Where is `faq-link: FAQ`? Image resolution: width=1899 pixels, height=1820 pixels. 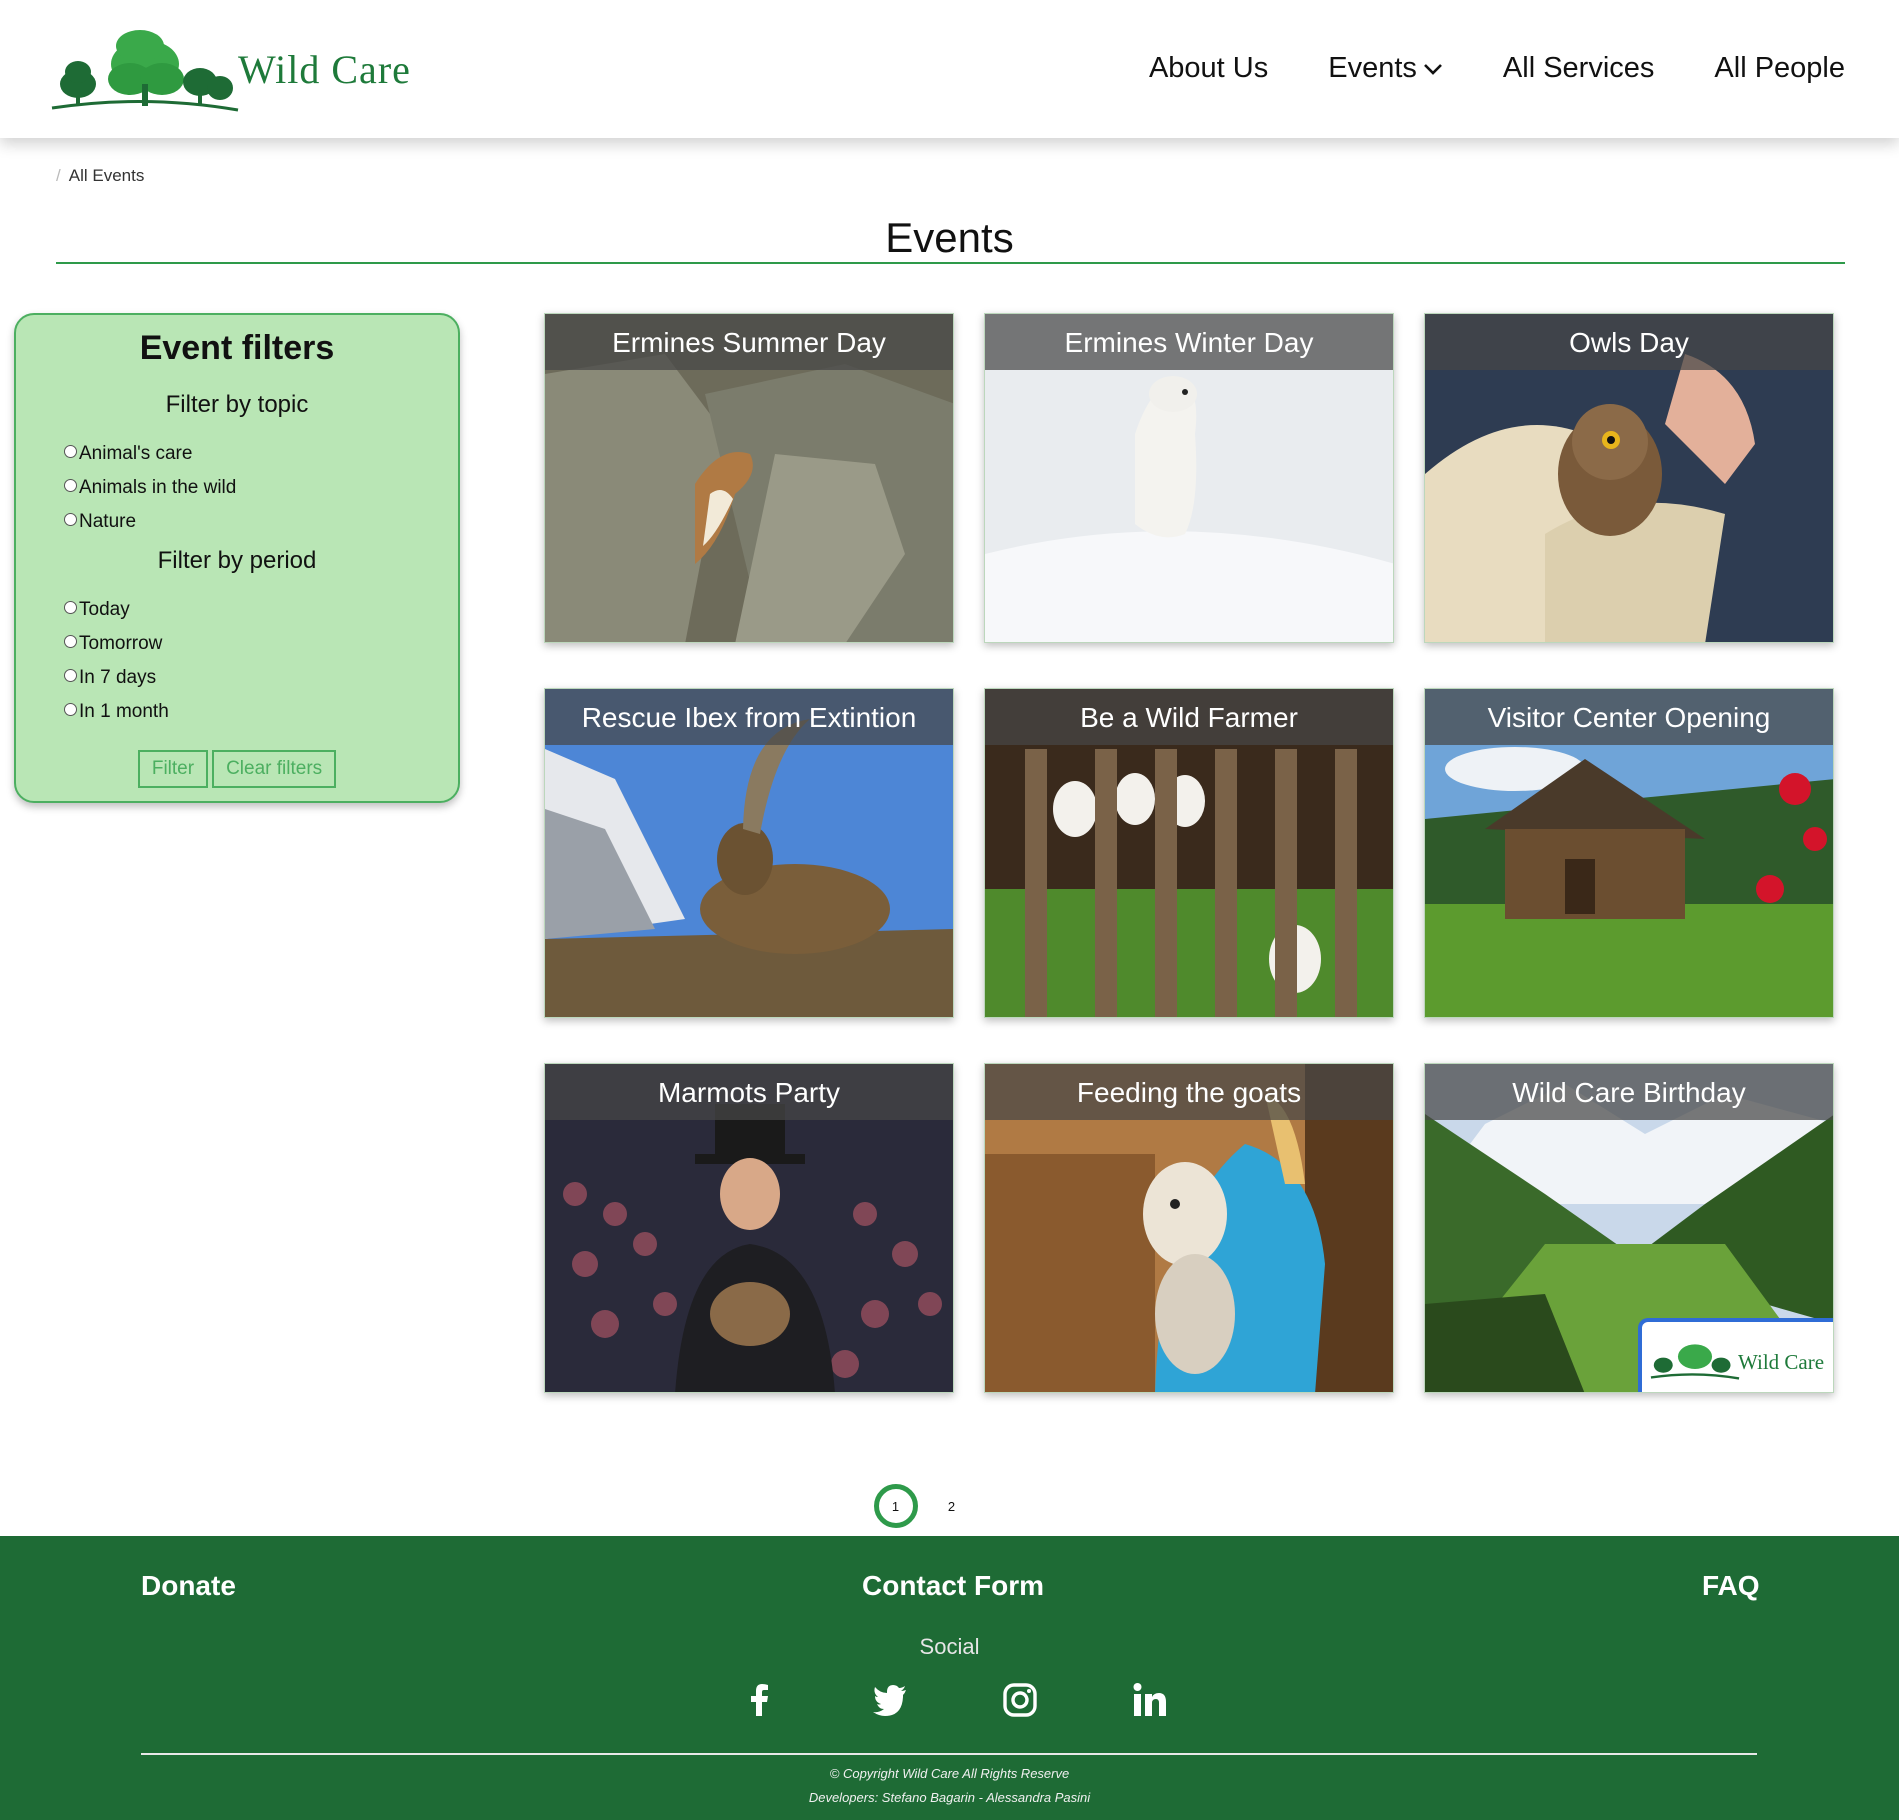
faq-link: FAQ is located at coordinates (1731, 1586).